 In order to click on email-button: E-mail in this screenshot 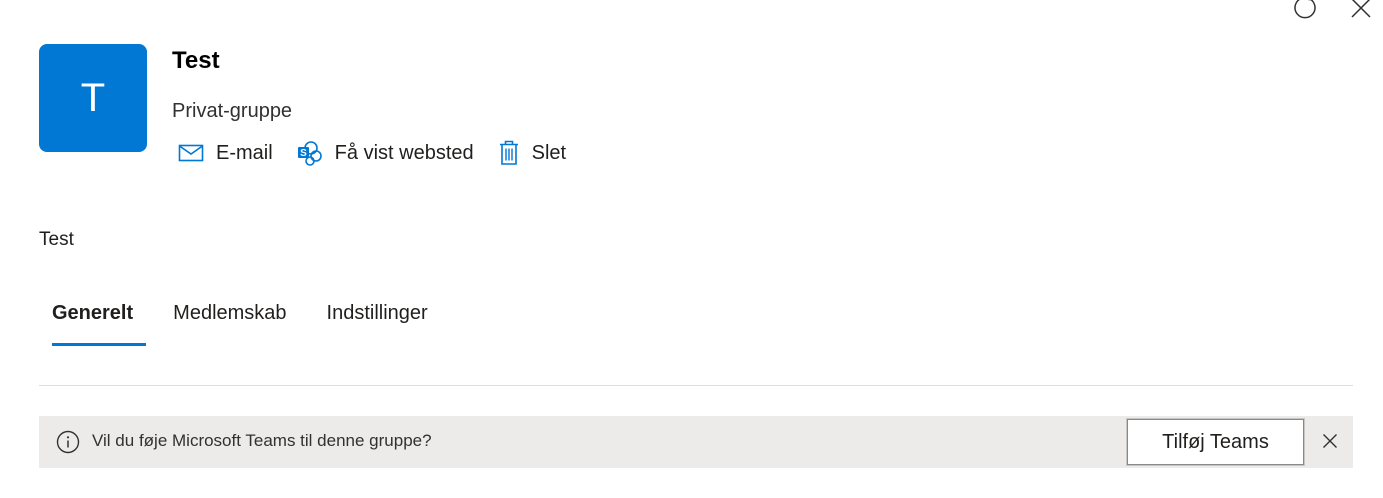, I will do `click(225, 153)`.